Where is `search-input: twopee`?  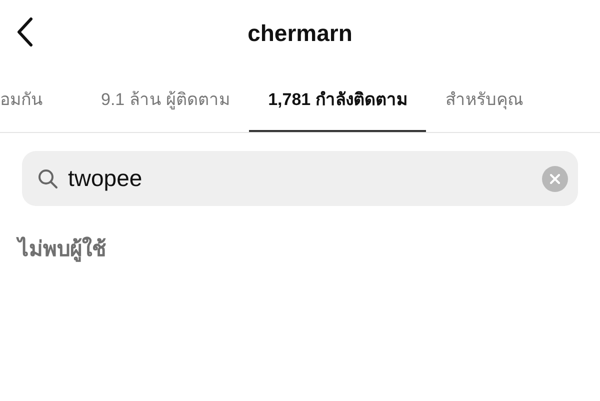 search-input: twopee is located at coordinates (305, 178).